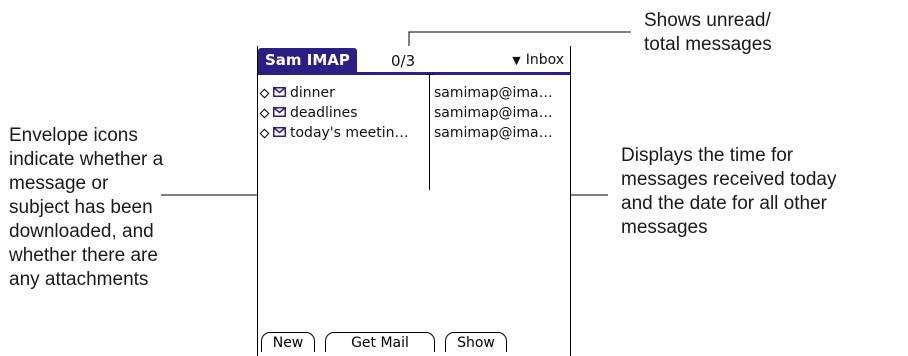 The width and height of the screenshot is (908, 356). Describe the element at coordinates (307, 60) in the screenshot. I see `app-title: Sam IMAP` at that location.